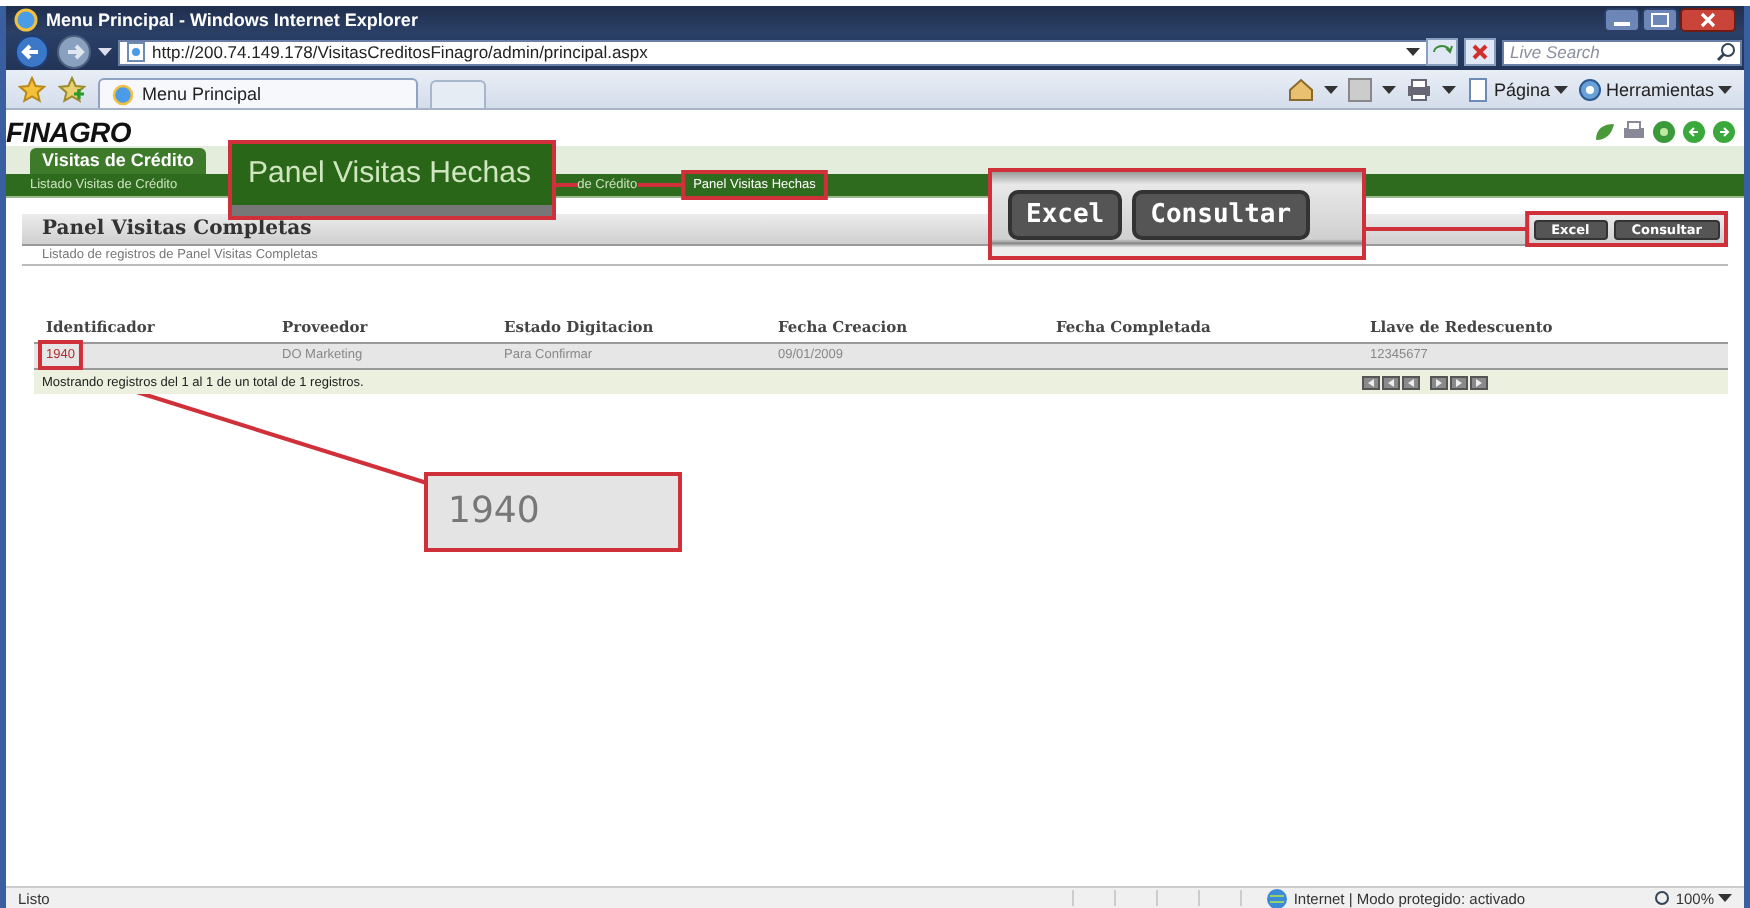 This screenshot has width=1750, height=908. Describe the element at coordinates (392, 180) in the screenshot. I see `callout-label: Panel Visitas Hechas` at that location.